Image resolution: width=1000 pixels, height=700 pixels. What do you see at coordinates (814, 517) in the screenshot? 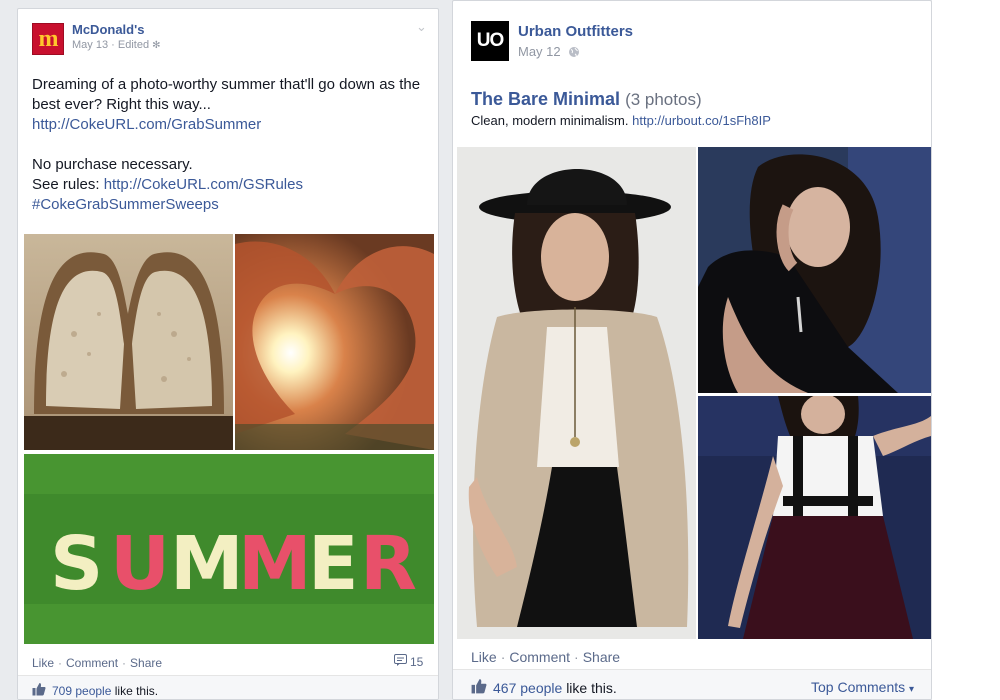
I see `photo-dress-model` at bounding box center [814, 517].